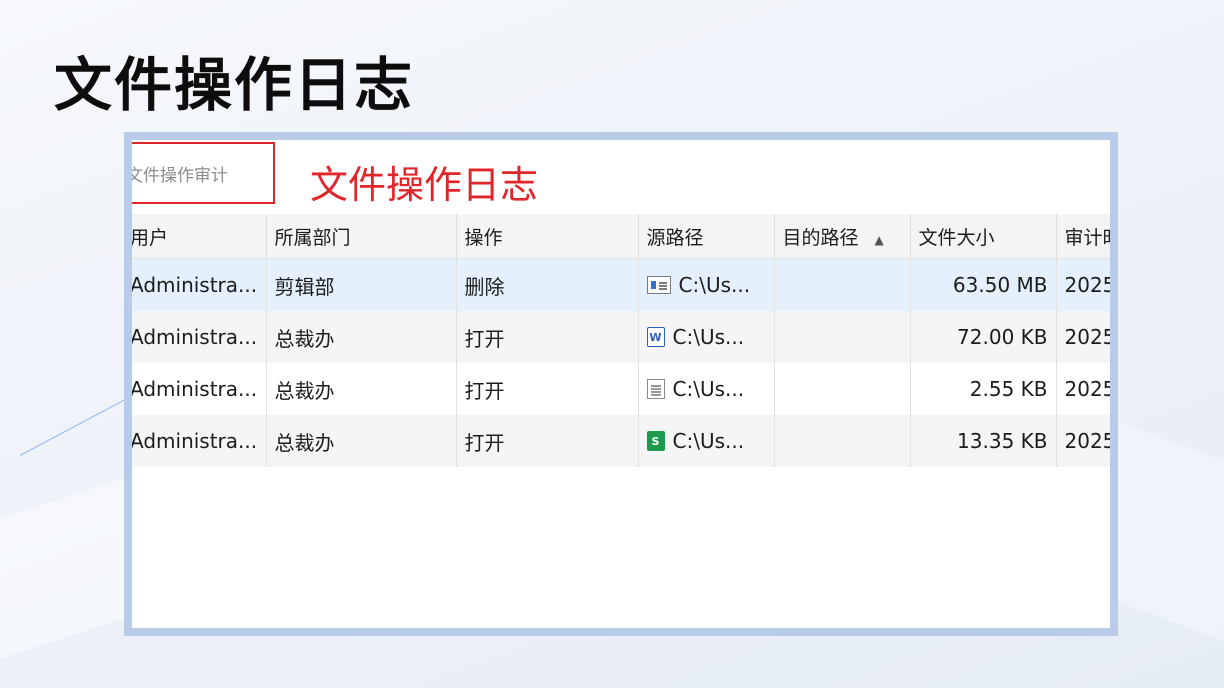 Image resolution: width=1224 pixels, height=688 pixels. I want to click on column-header-audit-time: 审计时, so click(1083, 236).